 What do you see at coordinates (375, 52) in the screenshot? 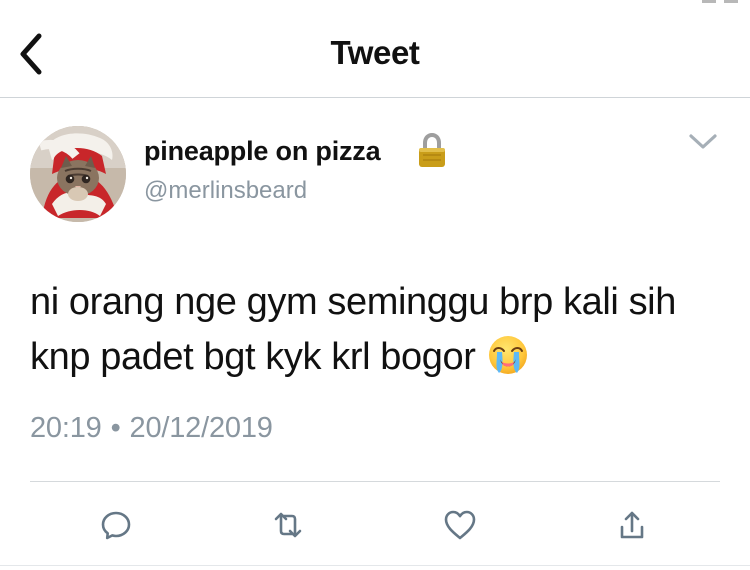
I see `page-title: Tweet` at bounding box center [375, 52].